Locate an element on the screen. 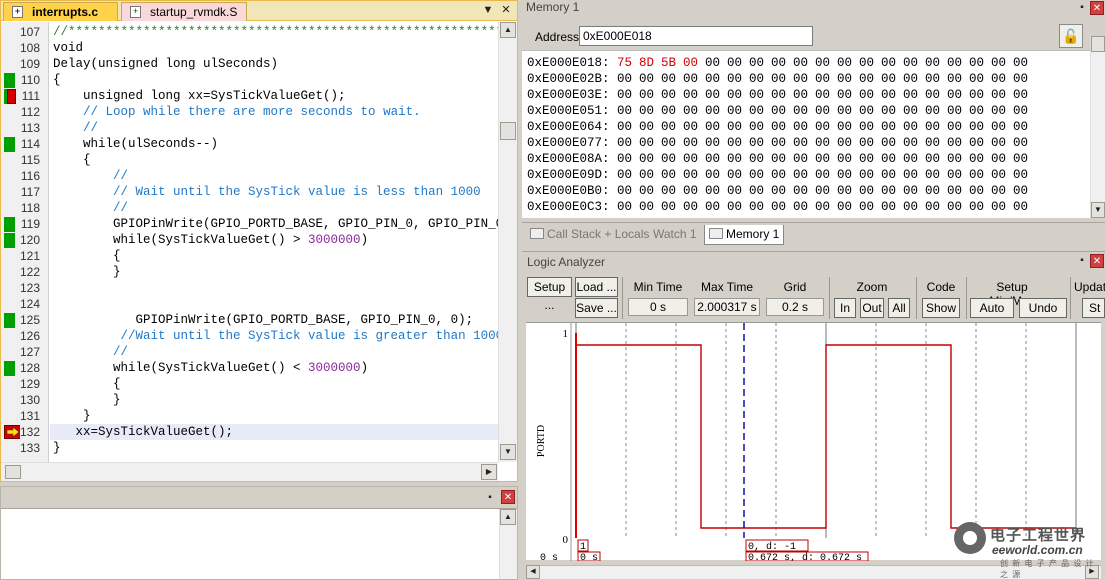 This screenshot has width=1105, height=580. memory-byte: 75 is located at coordinates (628, 63).